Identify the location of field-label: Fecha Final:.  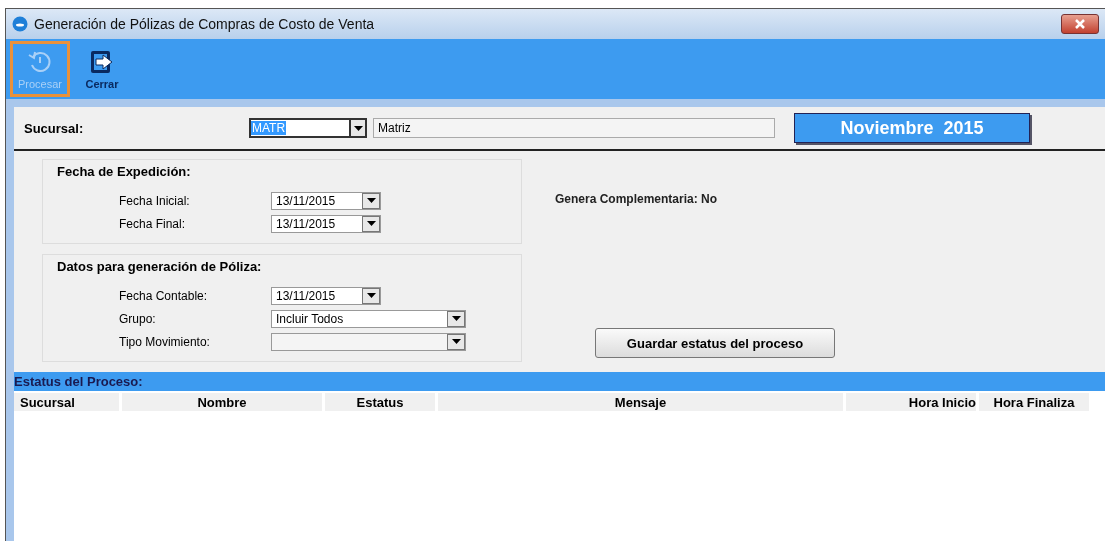
(153, 223).